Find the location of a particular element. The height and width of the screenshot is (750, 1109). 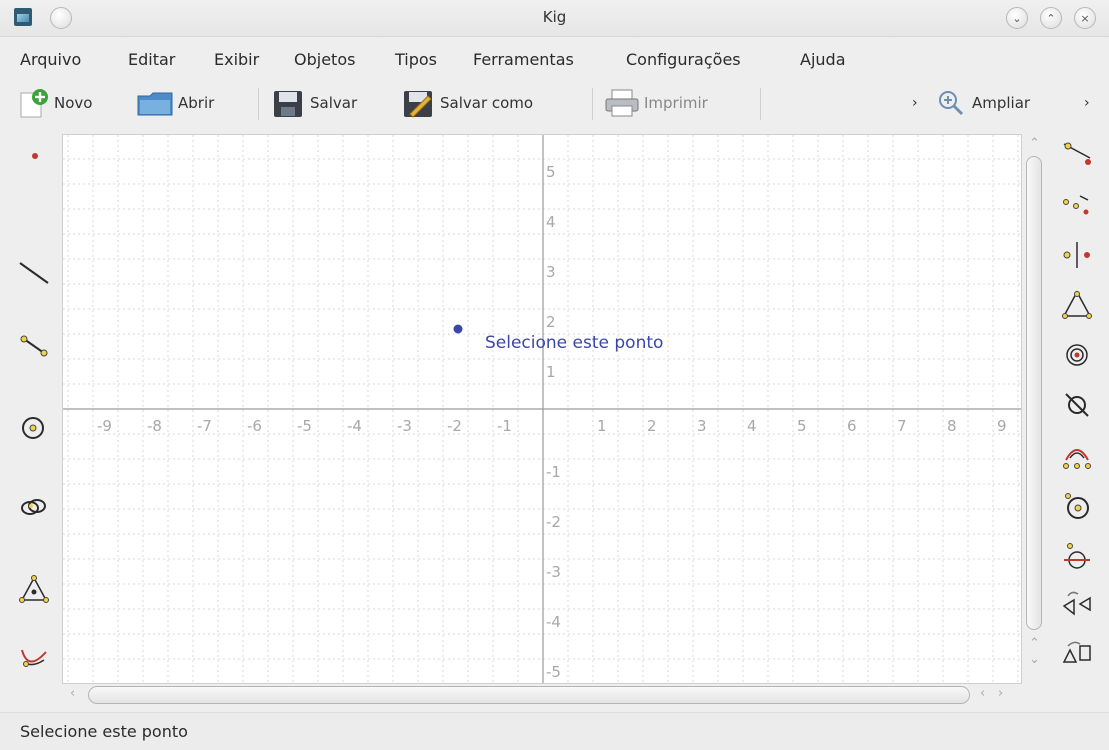

y-tick-label: 3 is located at coordinates (551, 272).